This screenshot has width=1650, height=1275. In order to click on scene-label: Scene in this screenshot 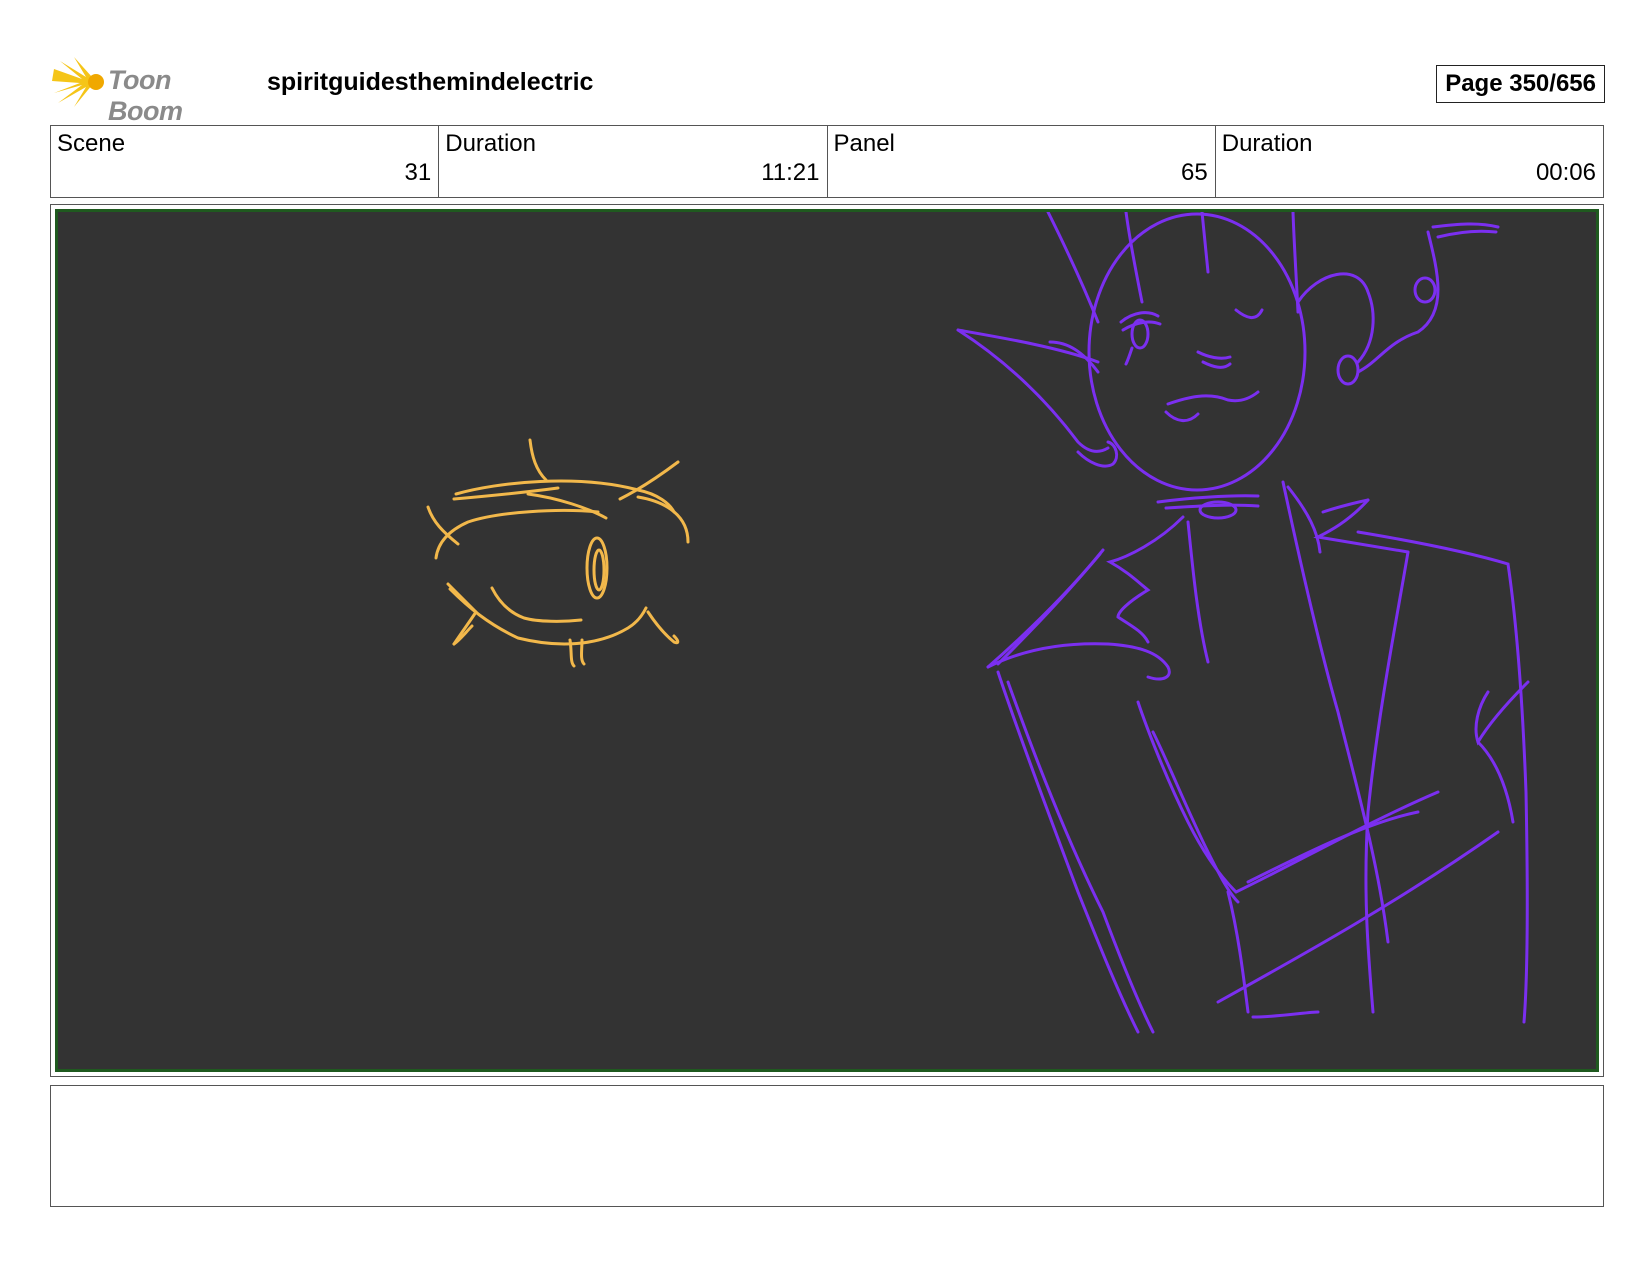, I will do `click(91, 143)`.